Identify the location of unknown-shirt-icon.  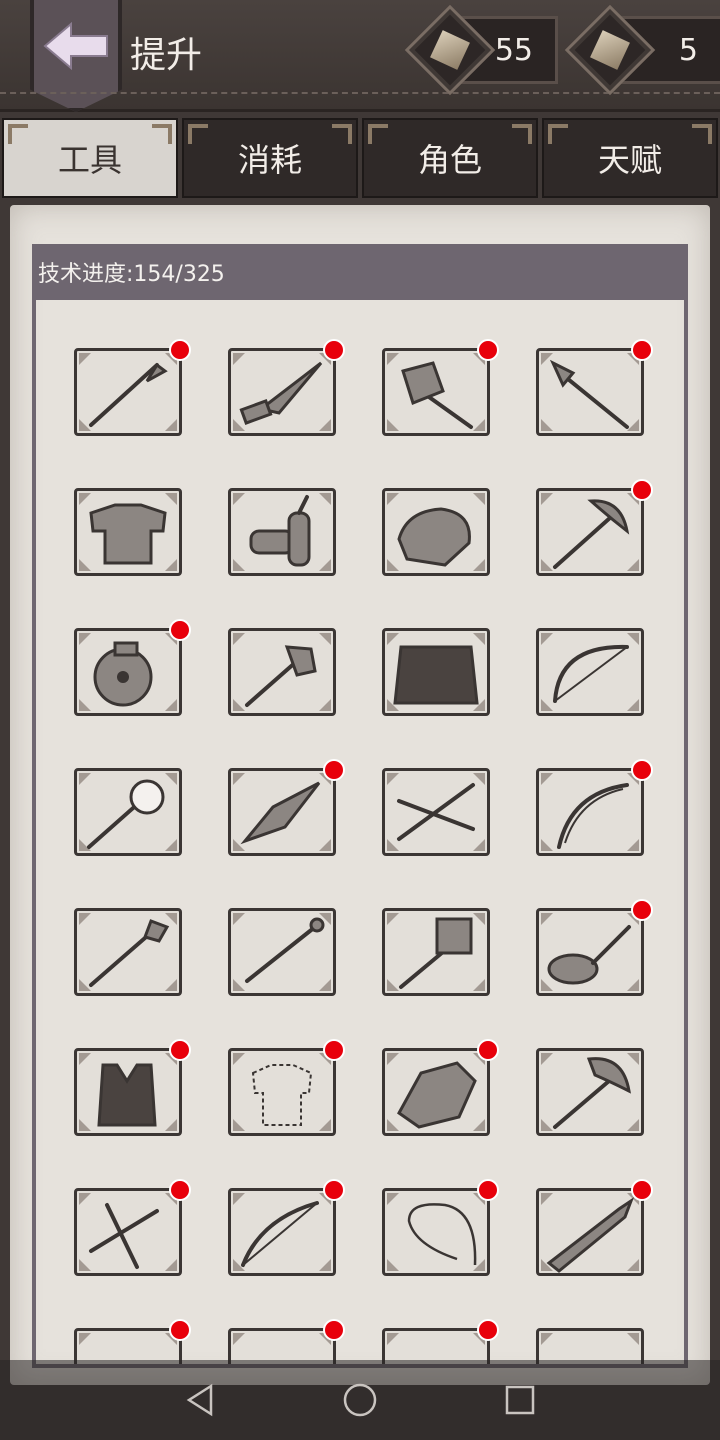
(282, 1095).